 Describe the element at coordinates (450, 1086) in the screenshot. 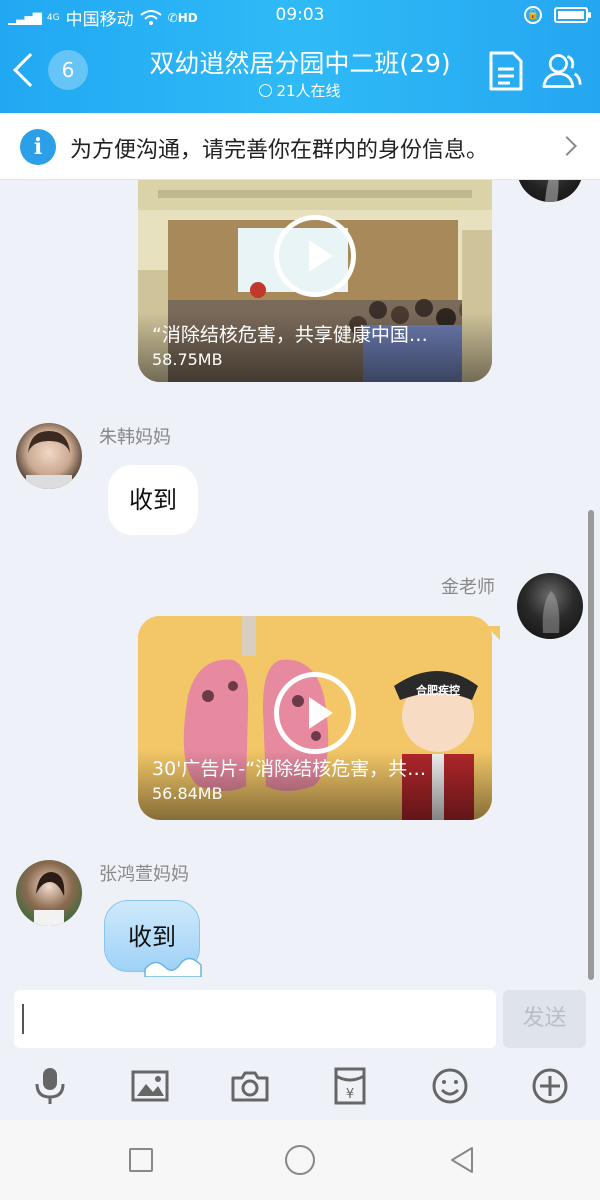

I see `emoji-icon` at that location.